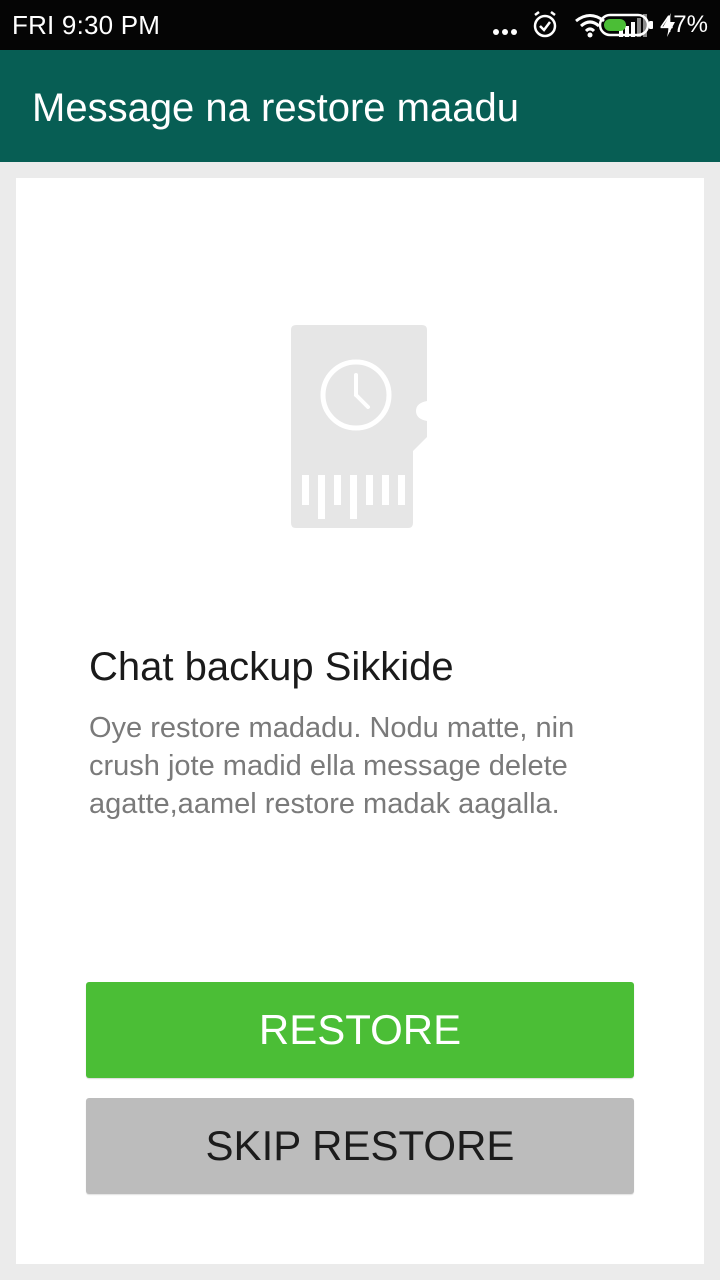  Describe the element at coordinates (86, 25) in the screenshot. I see `status-time: FRI 9:30 PM` at that location.